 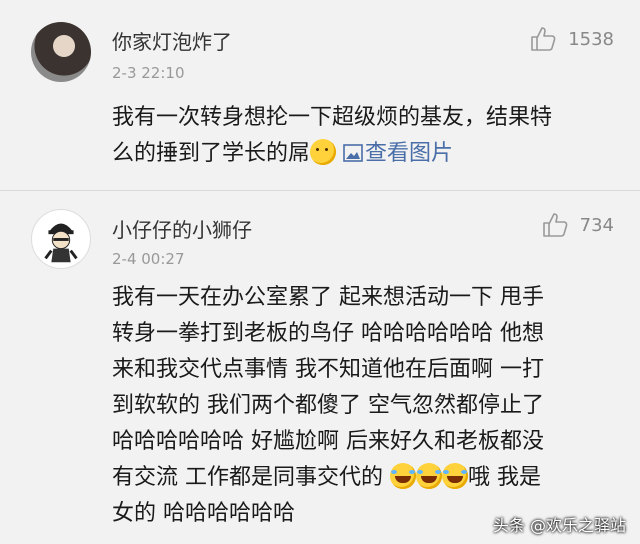 What do you see at coordinates (328, 441) in the screenshot?
I see `comment-line: 哈哈哈哈哈哈 好尴尬啊 后来好久和老板都没` at bounding box center [328, 441].